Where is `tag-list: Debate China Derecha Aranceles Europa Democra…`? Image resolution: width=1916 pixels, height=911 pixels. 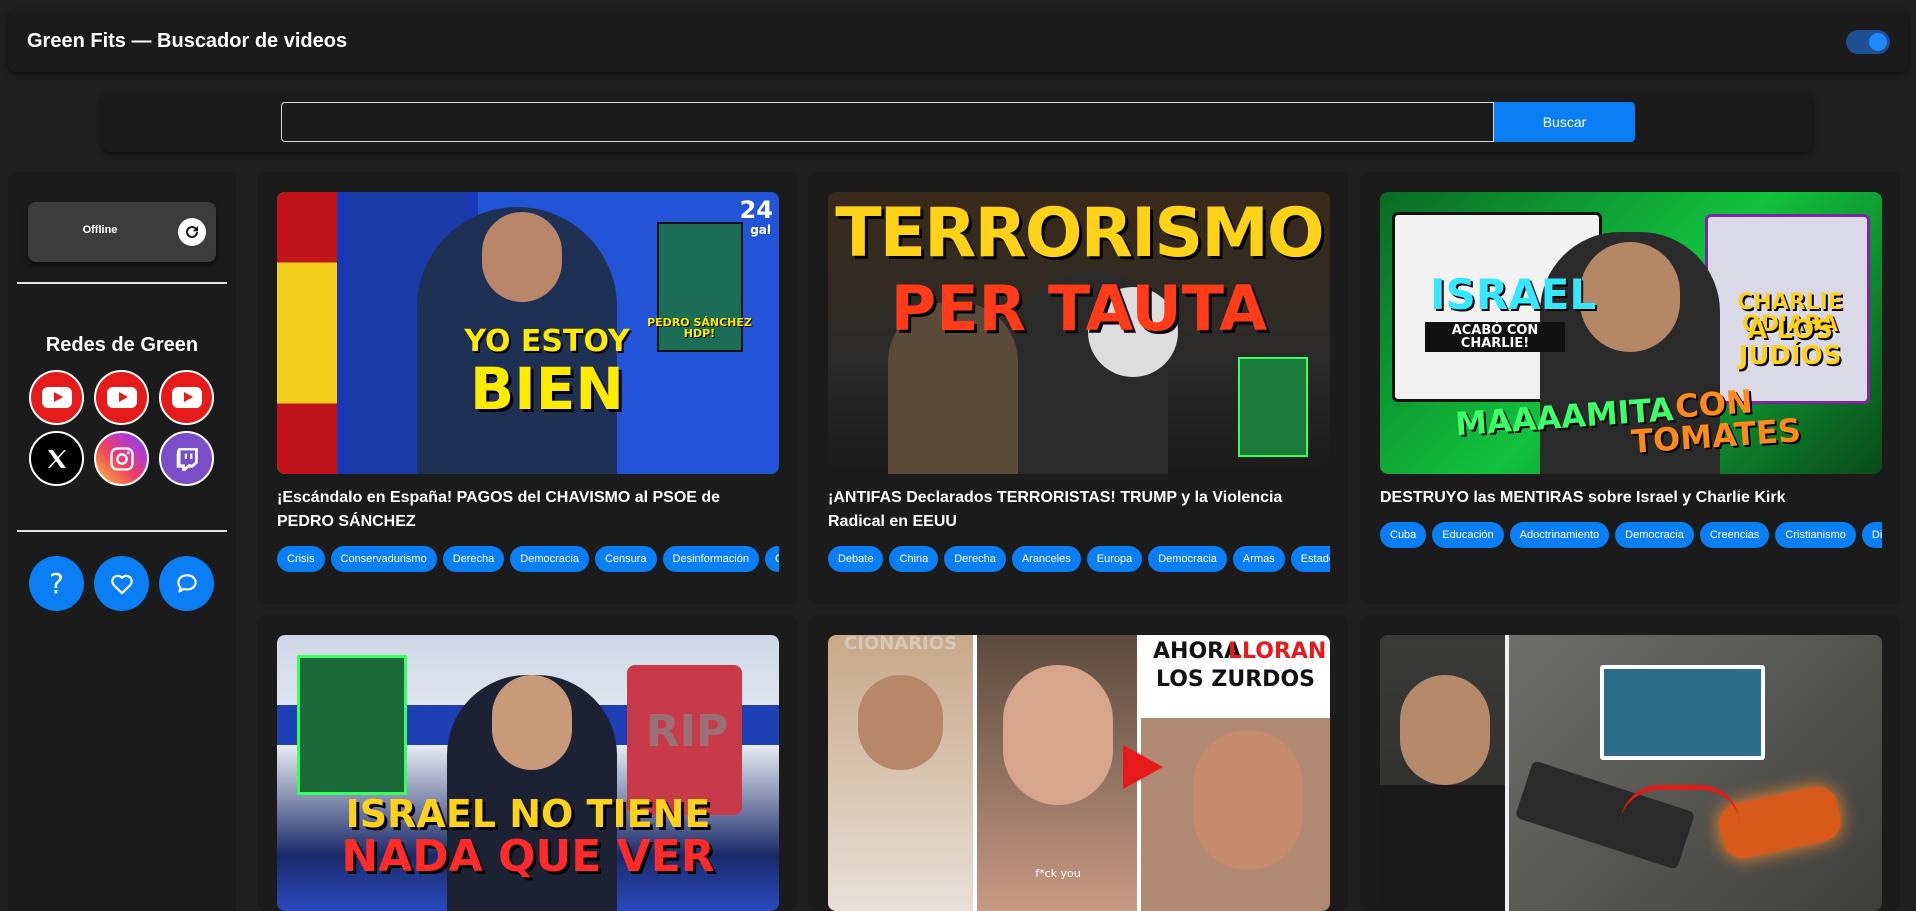
tag-list: Debate China Derecha Aranceles Europa Democra… is located at coordinates (1079, 559).